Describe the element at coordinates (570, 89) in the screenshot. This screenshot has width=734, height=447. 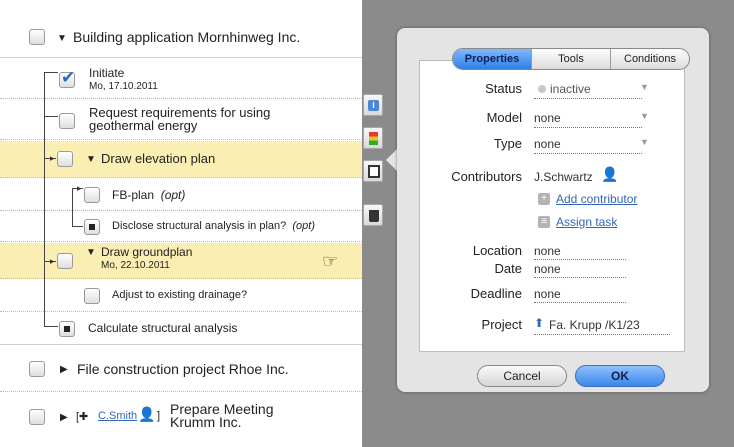
I see `status-select: inactive` at that location.